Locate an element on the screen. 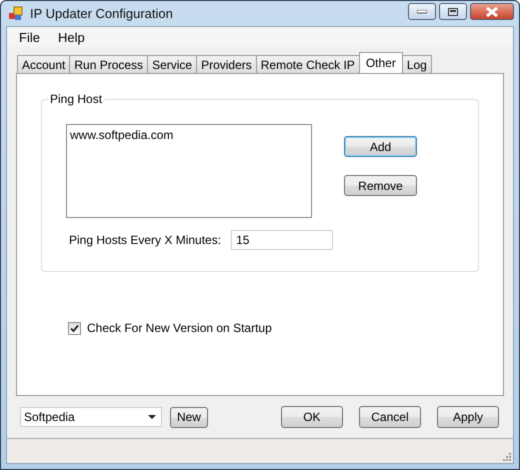 Image resolution: width=520 pixels, height=470 pixels. interval-label: Ping Hosts Every X Minutes: is located at coordinates (145, 240).